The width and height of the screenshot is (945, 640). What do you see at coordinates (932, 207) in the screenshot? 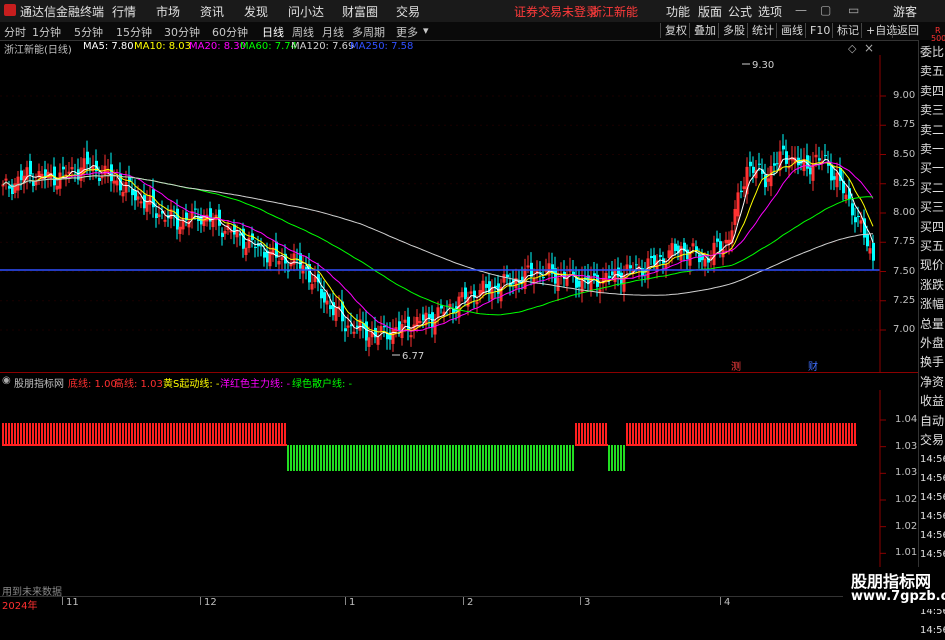
I see `sidebar-item: 买三` at bounding box center [932, 207].